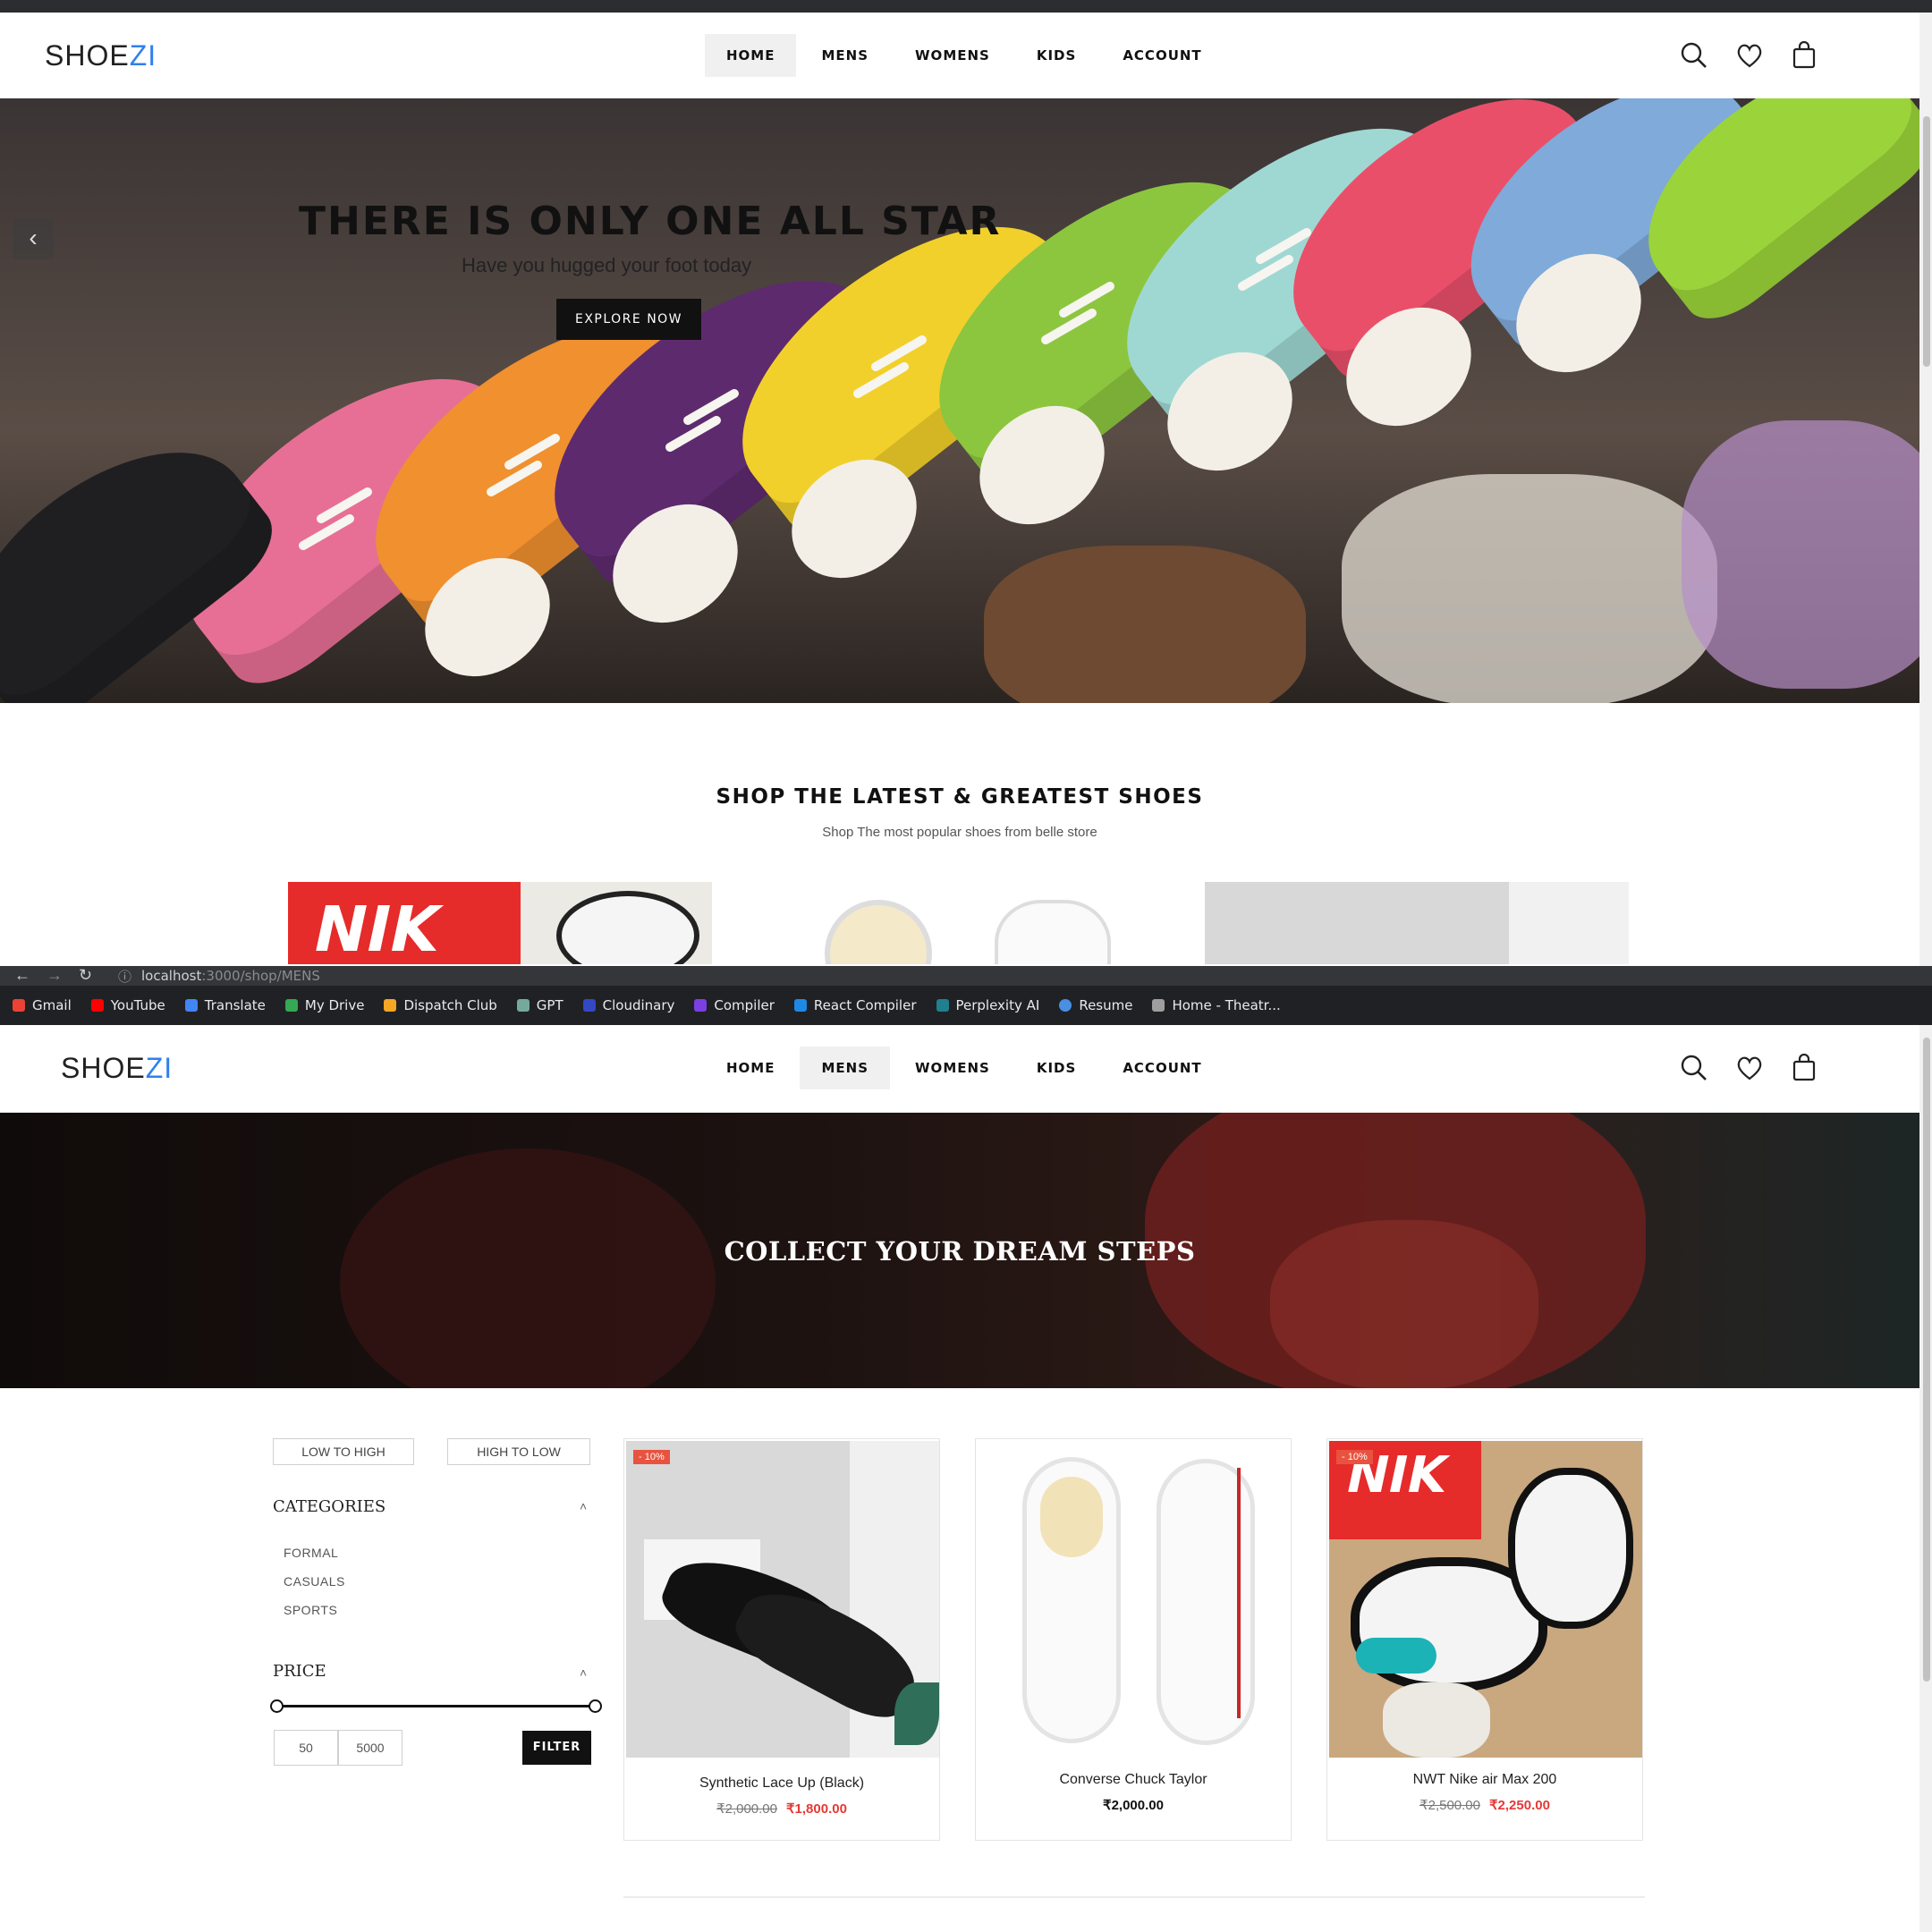 Image resolution: width=1932 pixels, height=1932 pixels. What do you see at coordinates (191, 1005) in the screenshot?
I see `translate-icon` at bounding box center [191, 1005].